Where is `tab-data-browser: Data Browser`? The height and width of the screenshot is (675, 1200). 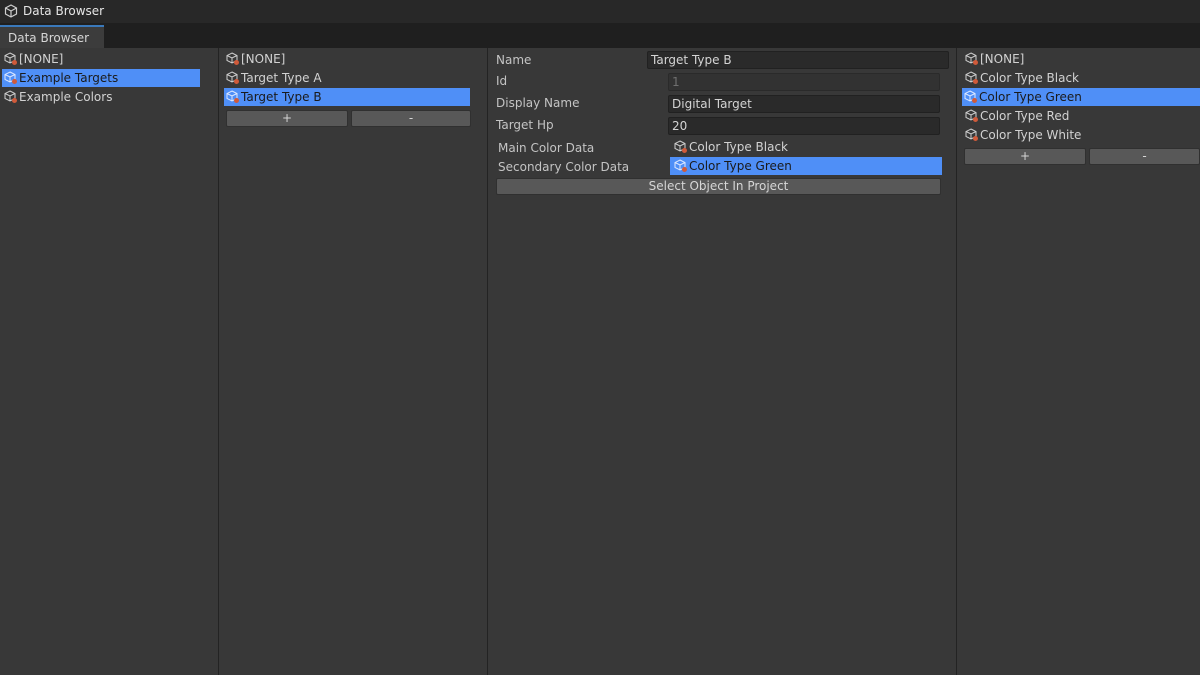 tab-data-browser: Data Browser is located at coordinates (52, 36).